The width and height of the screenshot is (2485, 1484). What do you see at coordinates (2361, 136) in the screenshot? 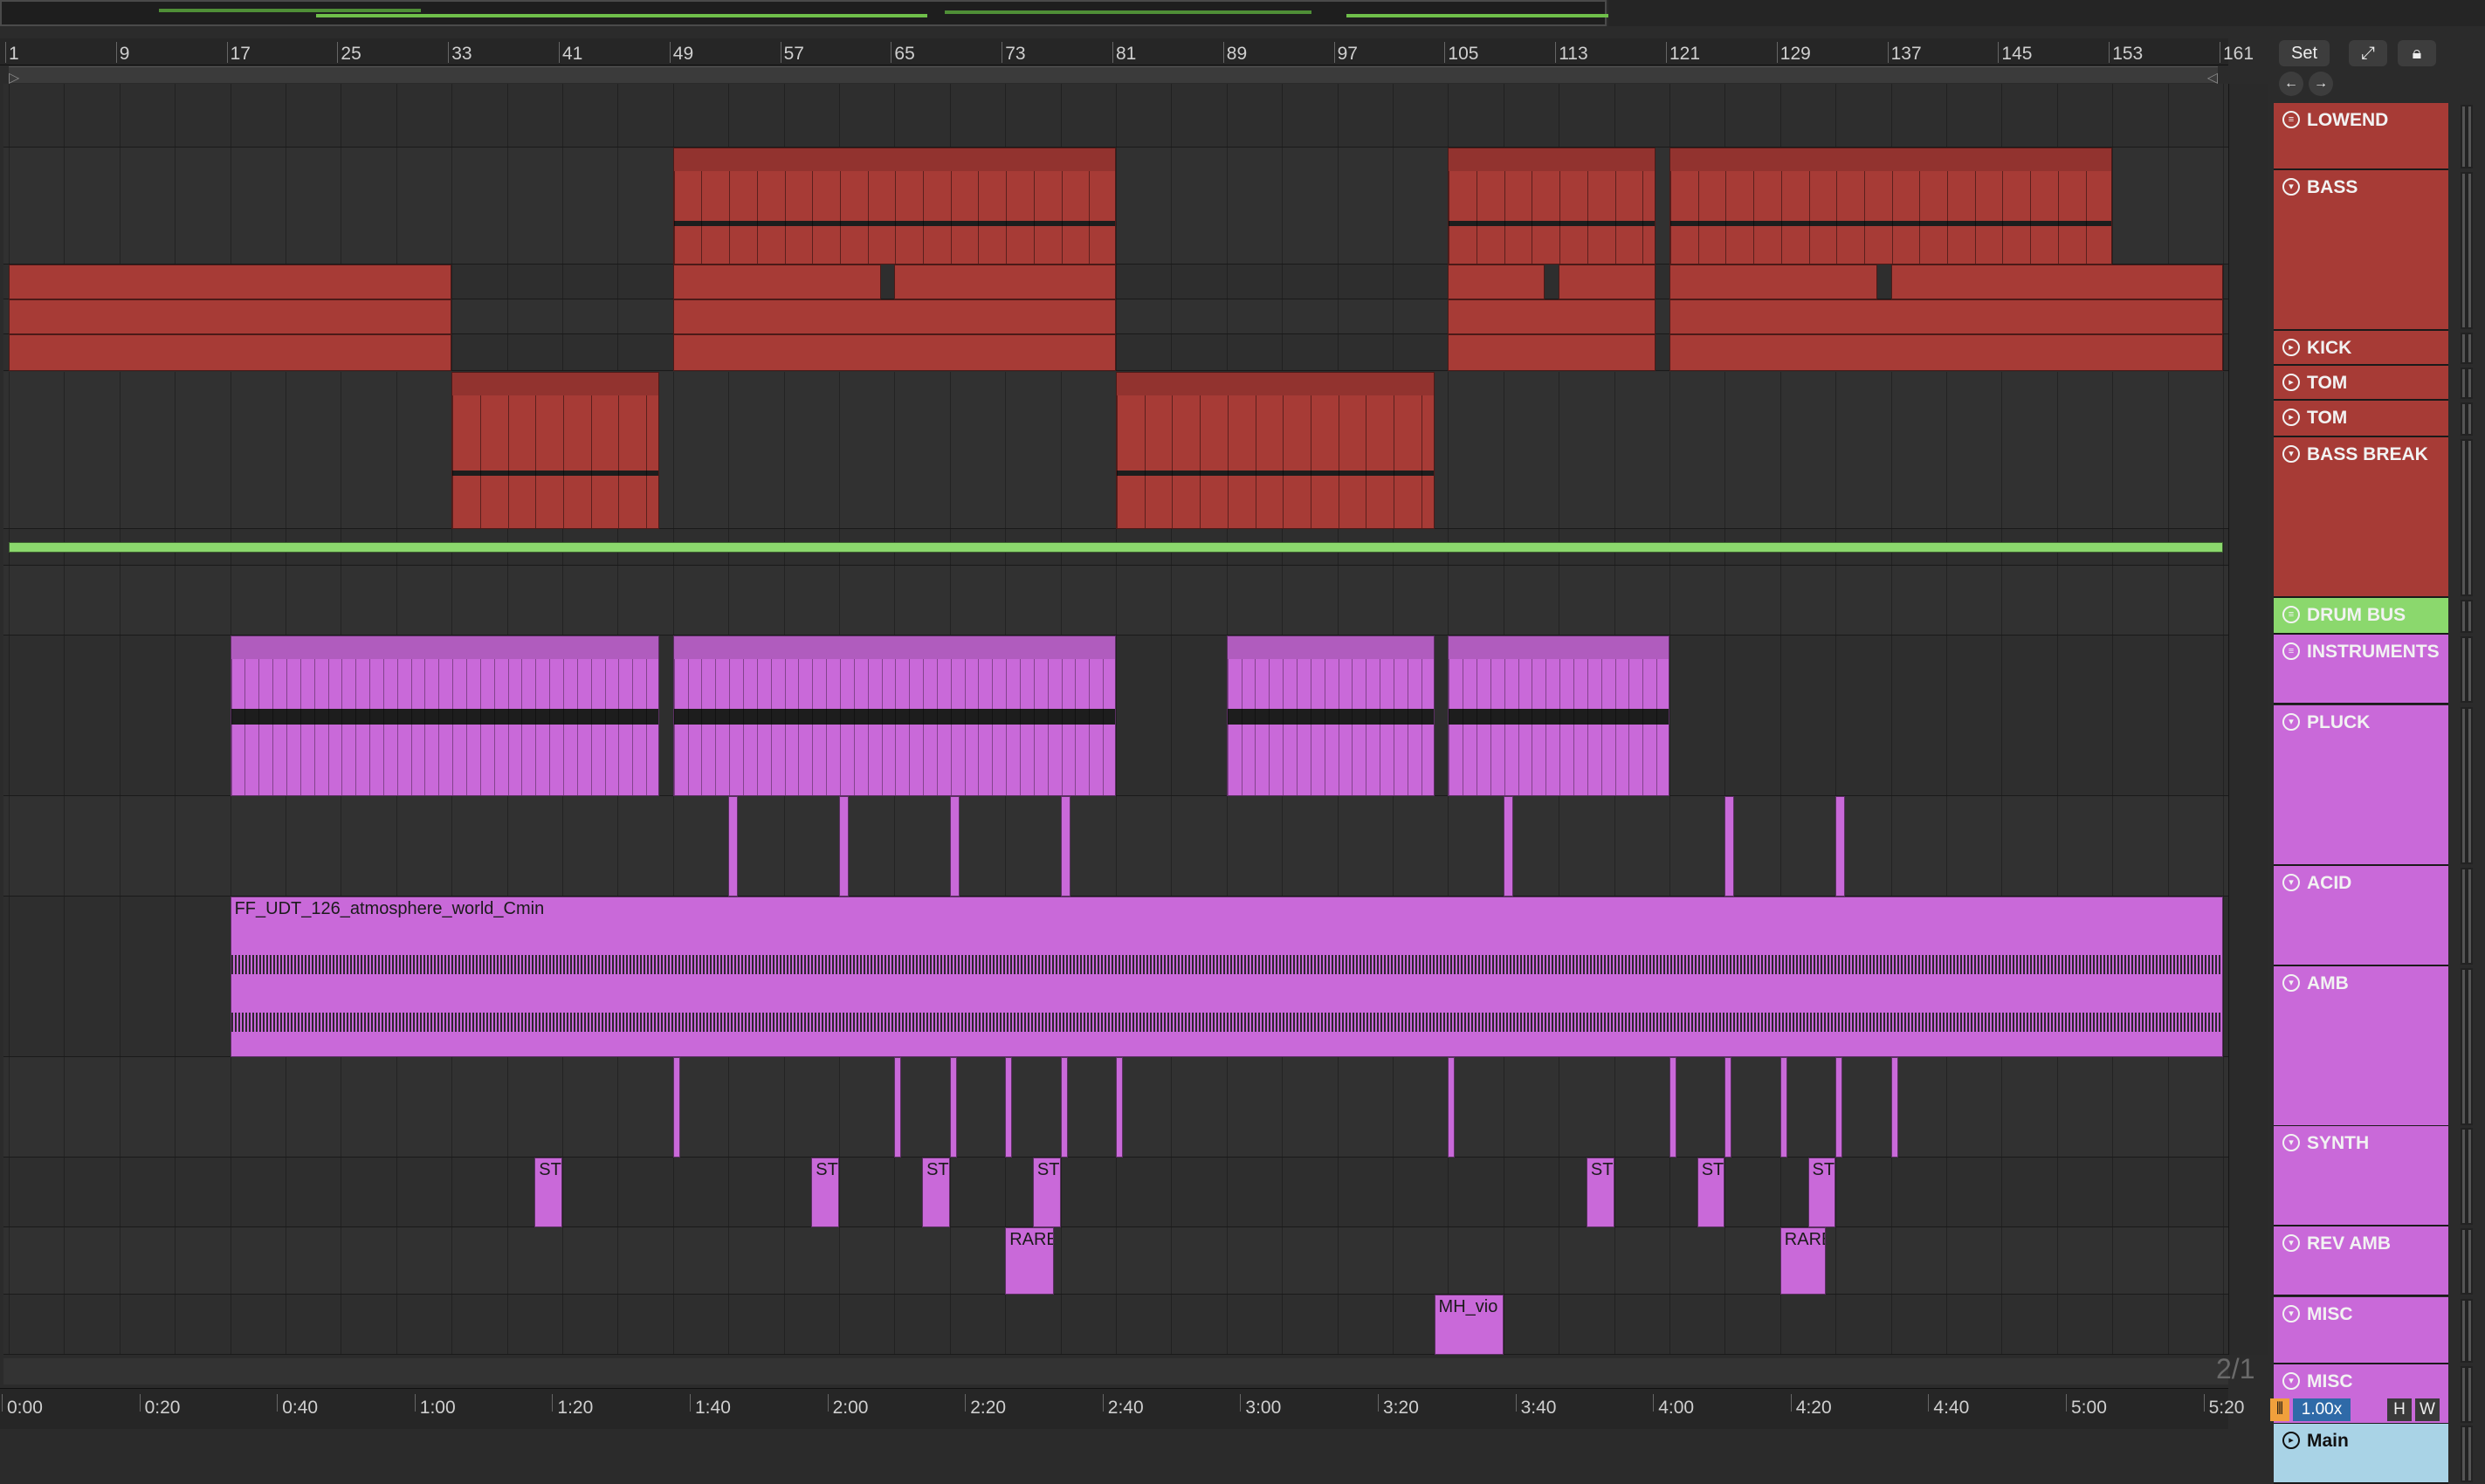
I see `track-header: ≡ LOWEND` at bounding box center [2361, 136].